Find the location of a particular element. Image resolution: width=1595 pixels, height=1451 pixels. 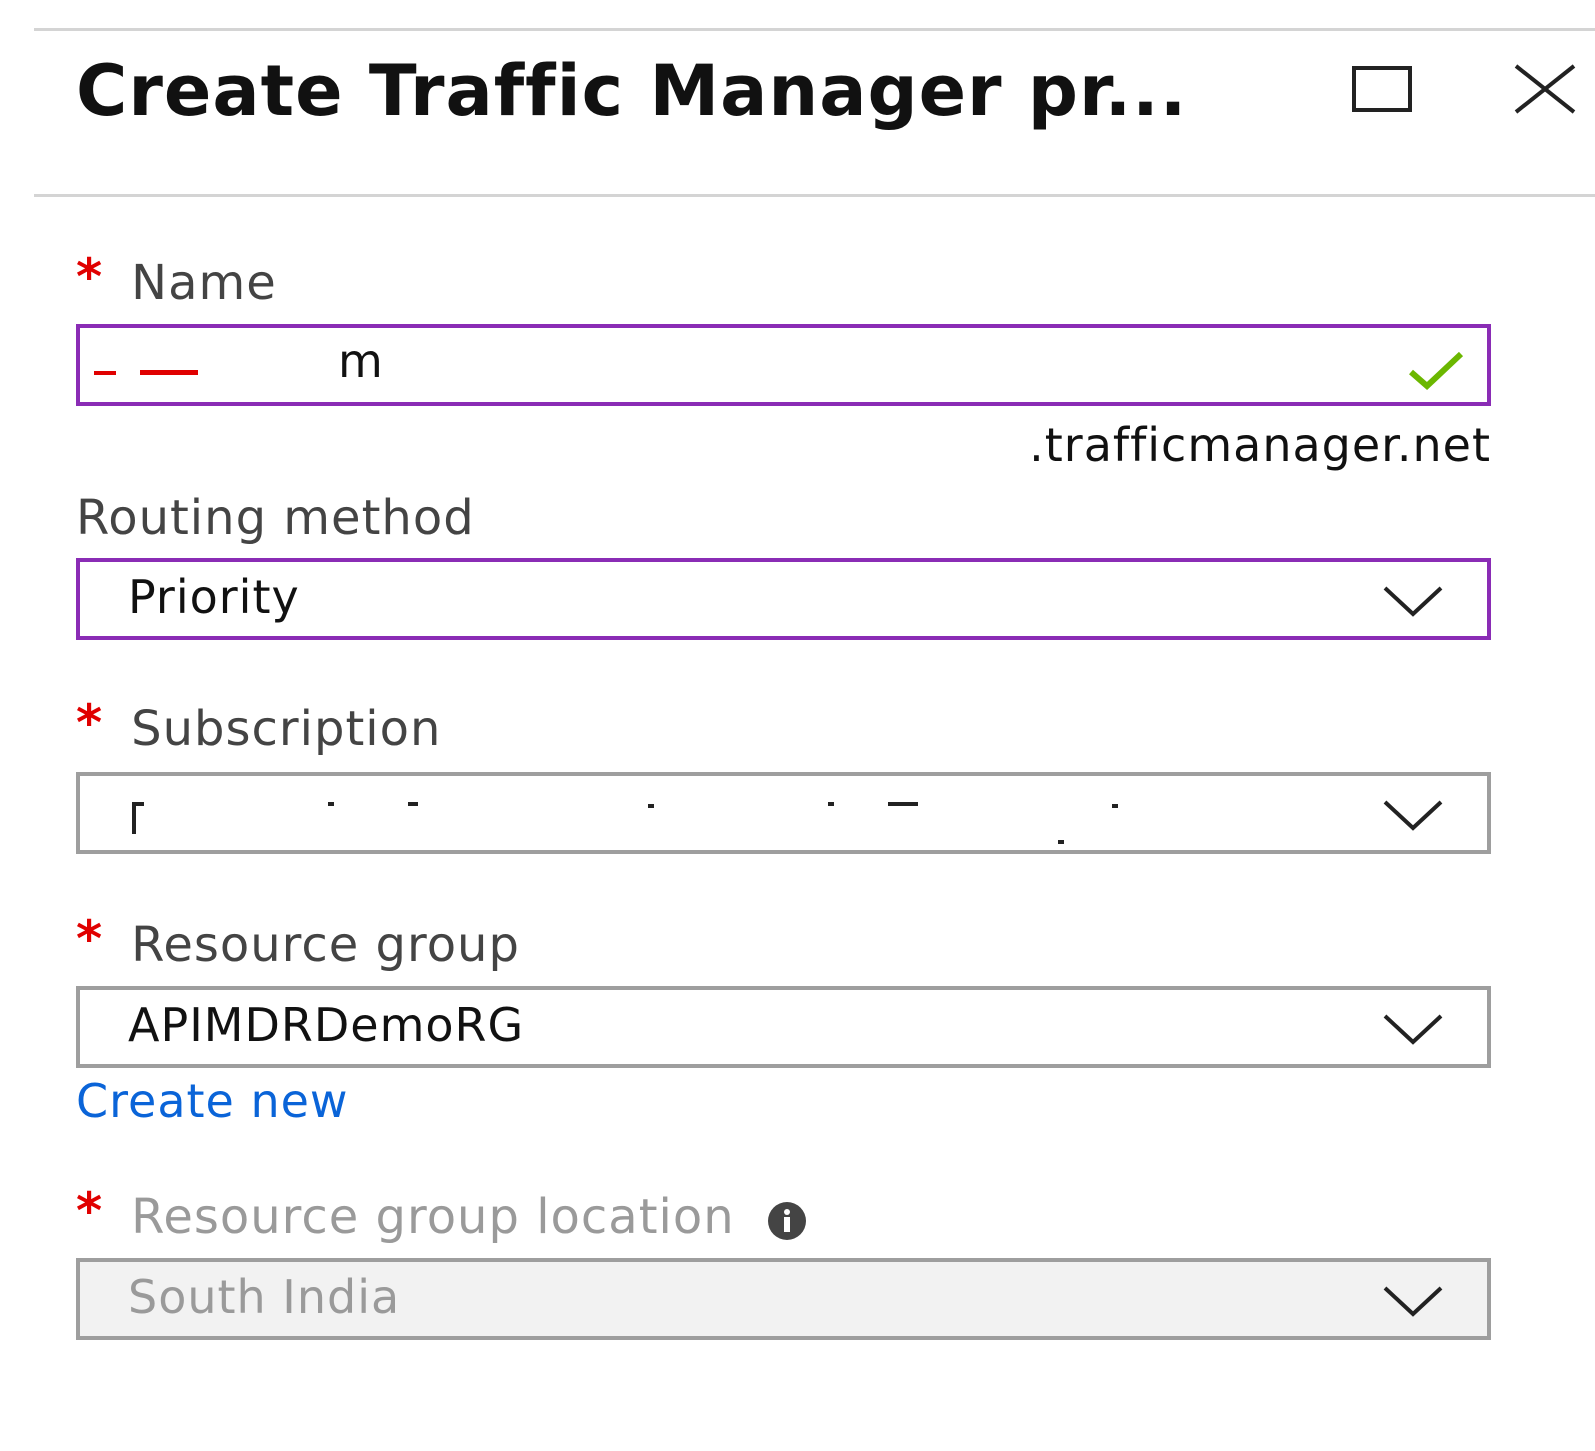

header-bottom-divider is located at coordinates (814, 195).